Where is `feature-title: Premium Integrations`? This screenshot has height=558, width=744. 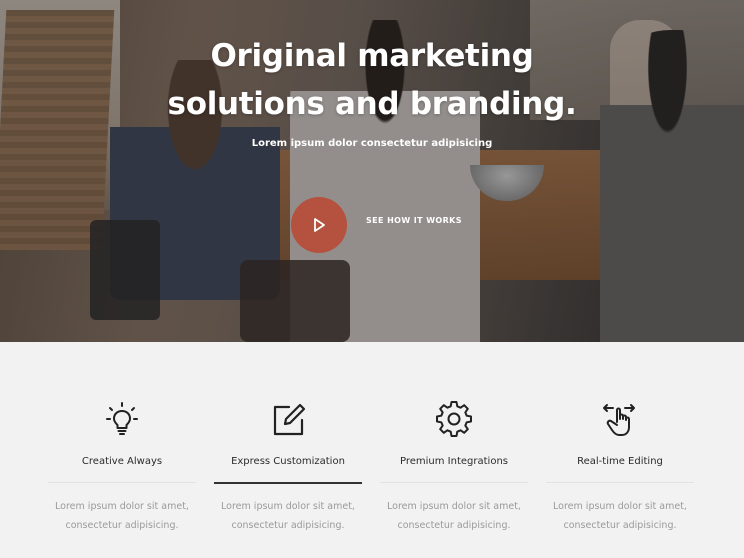 feature-title: Premium Integrations is located at coordinates (454, 461).